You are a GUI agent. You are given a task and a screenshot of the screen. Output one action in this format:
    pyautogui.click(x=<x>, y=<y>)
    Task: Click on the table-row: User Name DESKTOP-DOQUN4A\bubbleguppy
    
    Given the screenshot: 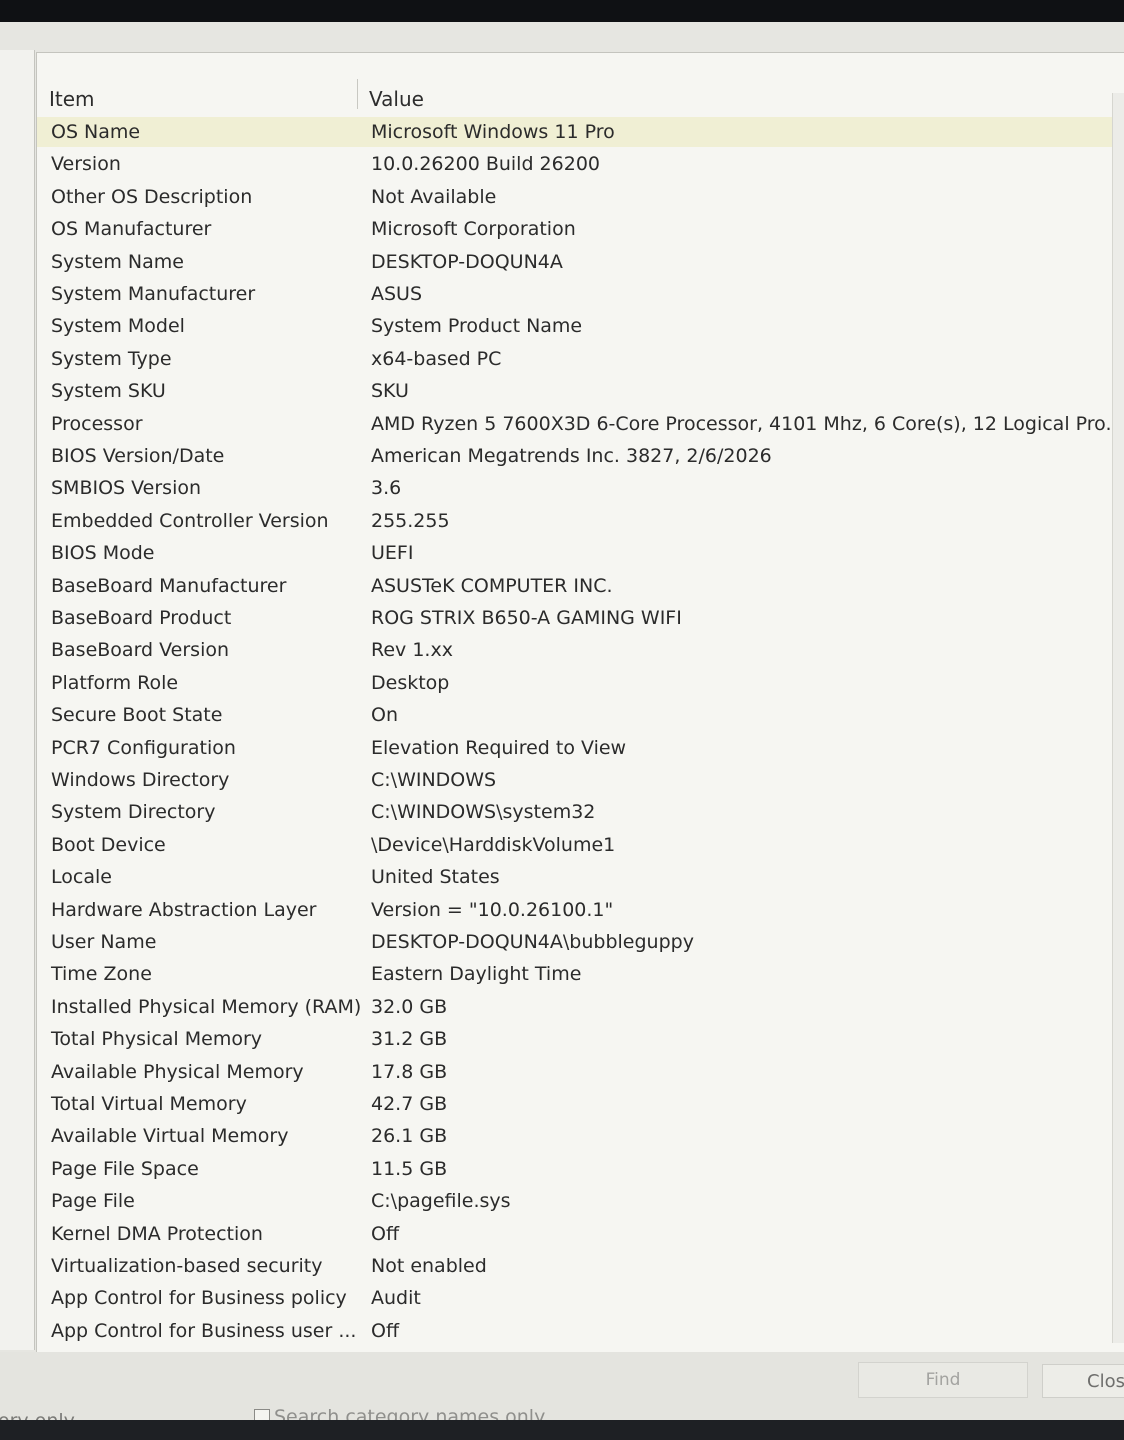 What is the action you would take?
    pyautogui.click(x=575, y=942)
    